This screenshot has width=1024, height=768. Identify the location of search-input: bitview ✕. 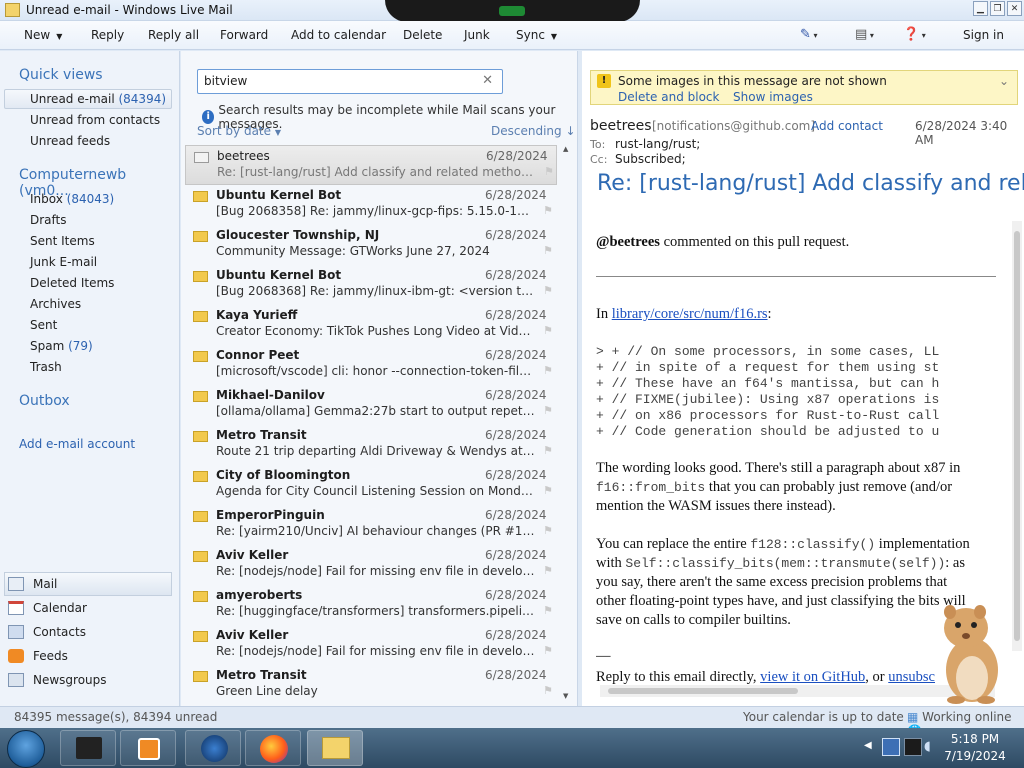
(350, 81).